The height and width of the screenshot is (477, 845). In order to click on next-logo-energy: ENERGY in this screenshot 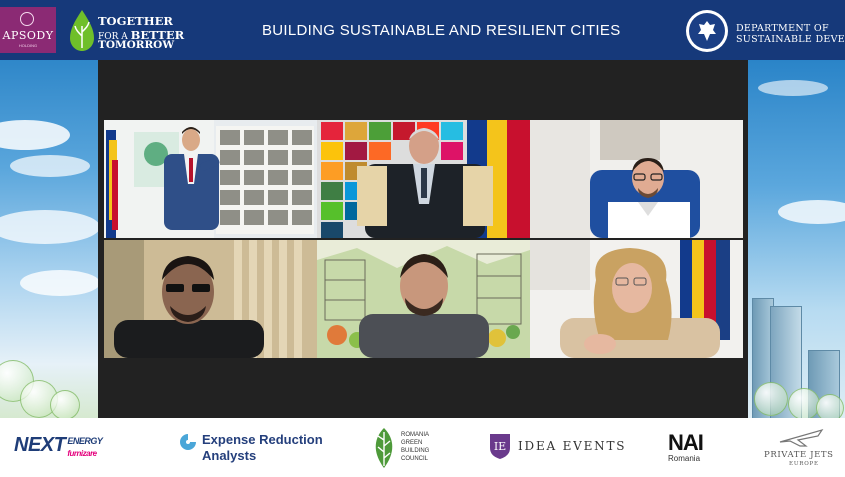, I will do `click(85, 441)`.